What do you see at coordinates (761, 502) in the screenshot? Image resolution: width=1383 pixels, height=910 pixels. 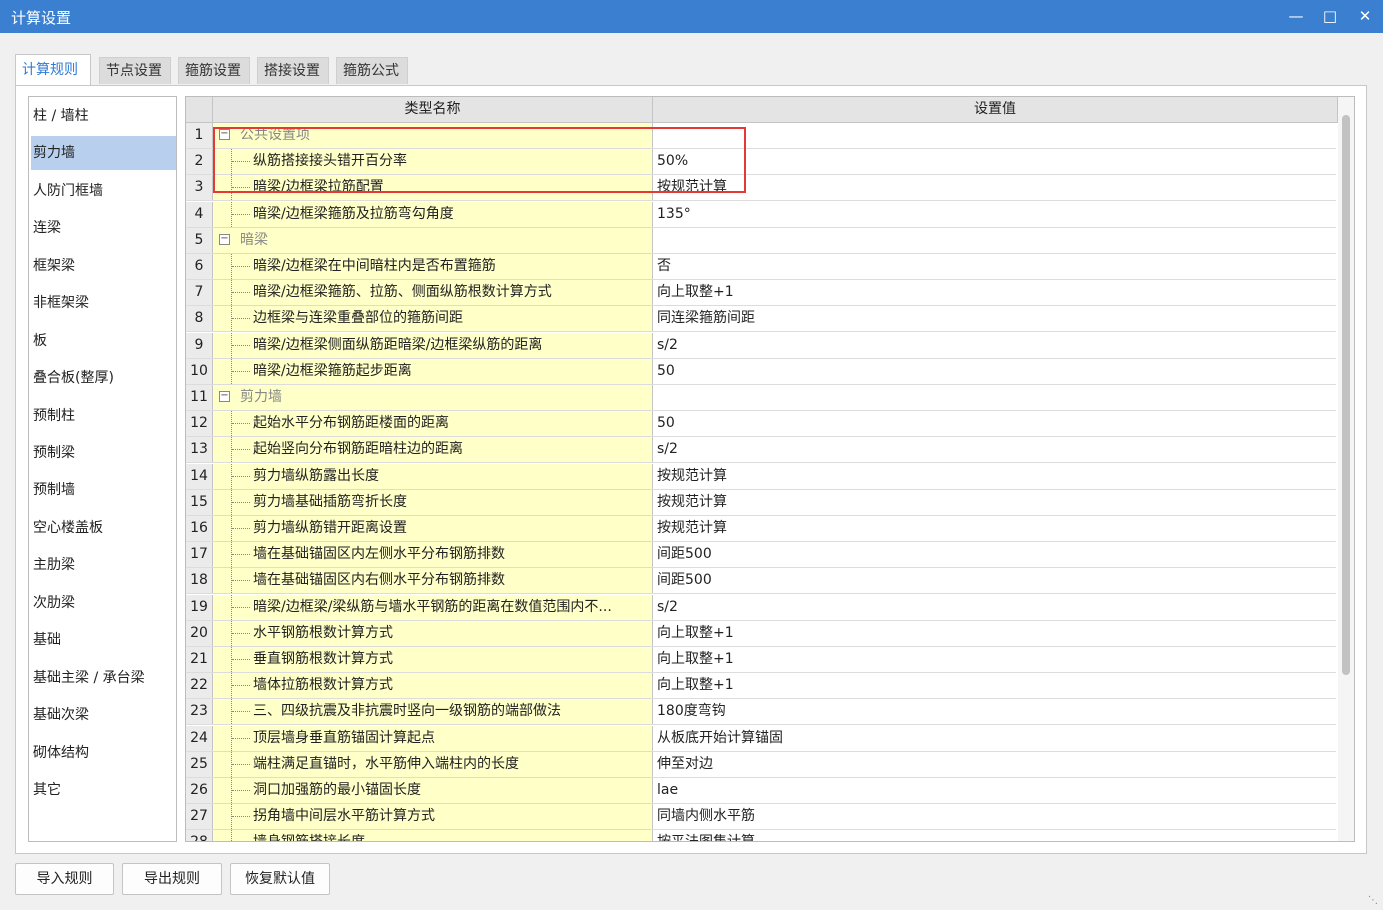 I see `table-row: 15 剪力墙基础插筋弯折长度 按规范计算` at bounding box center [761, 502].